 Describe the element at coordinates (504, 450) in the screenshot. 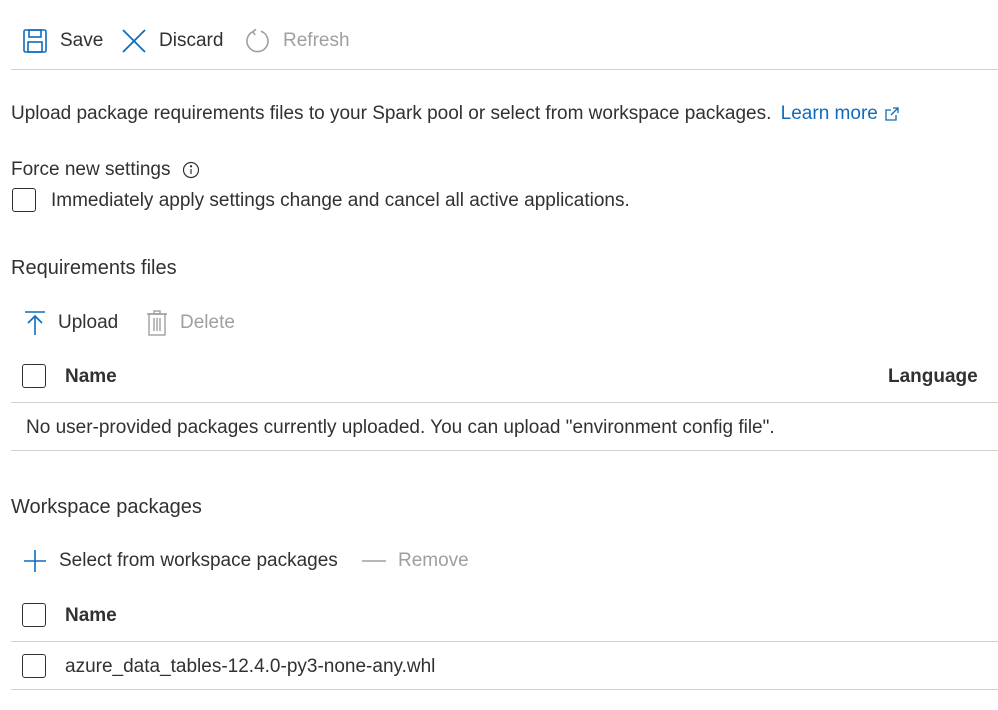

I see `requirements-bottom-divider` at that location.